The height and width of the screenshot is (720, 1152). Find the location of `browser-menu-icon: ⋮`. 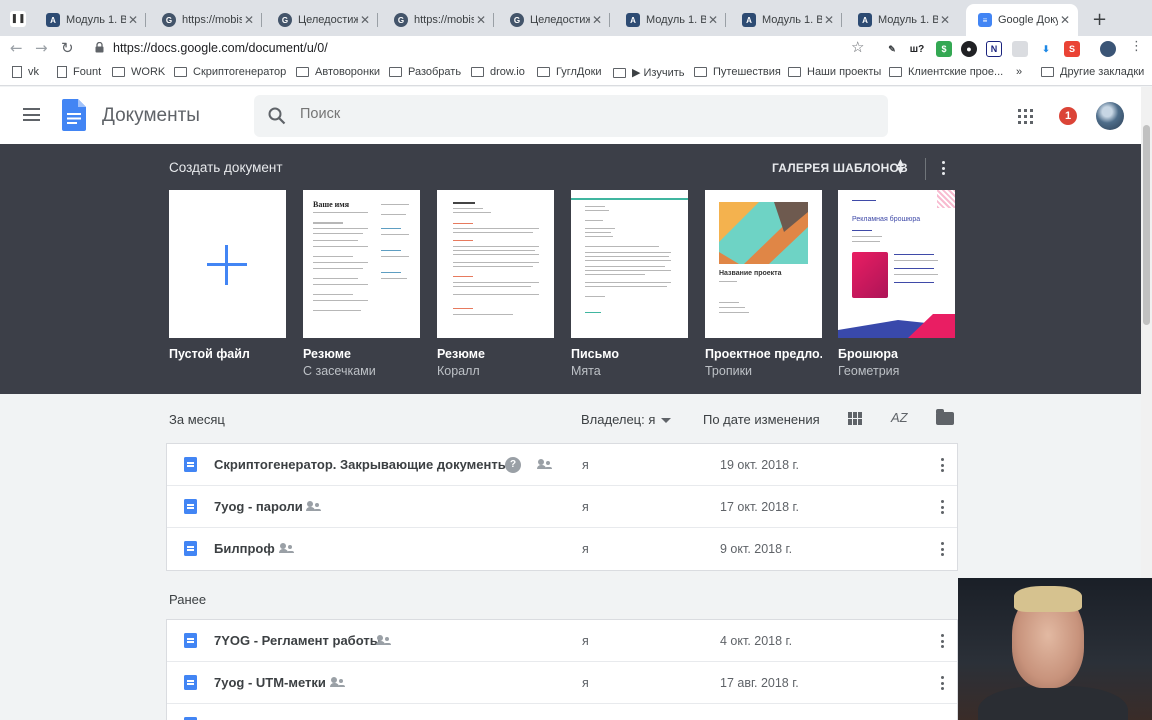

browser-menu-icon: ⋮ is located at coordinates (1136, 46).